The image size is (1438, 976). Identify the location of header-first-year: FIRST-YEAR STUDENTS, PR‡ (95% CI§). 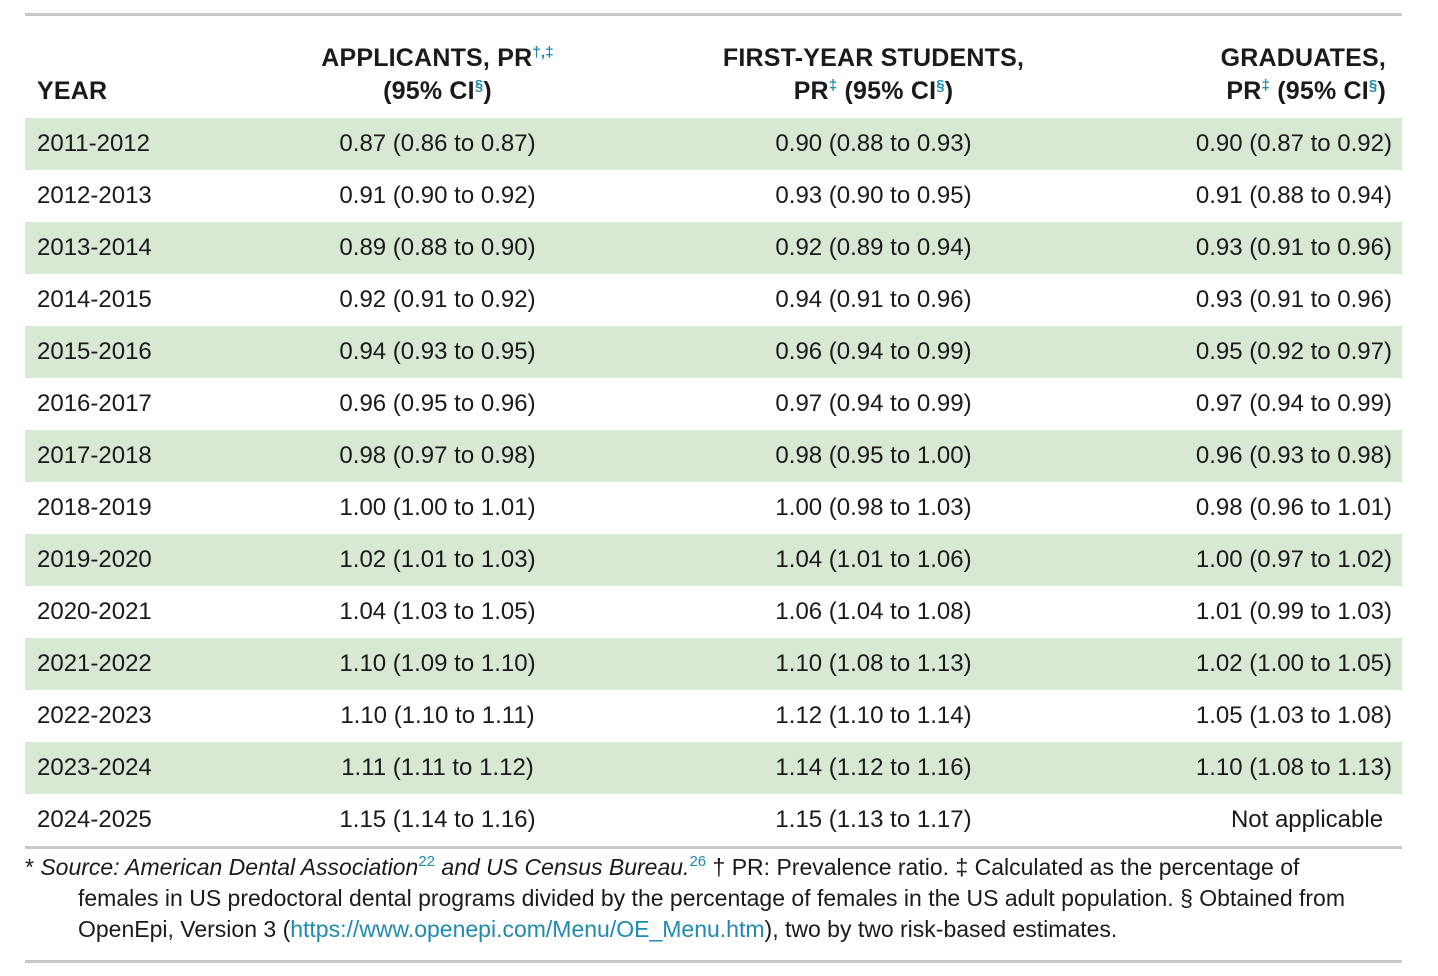
(873, 67).